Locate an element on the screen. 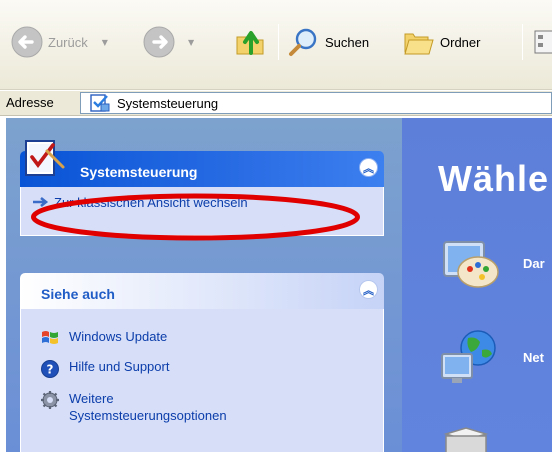  control-panel-title: Systemsteuerung is located at coordinates (139, 172).